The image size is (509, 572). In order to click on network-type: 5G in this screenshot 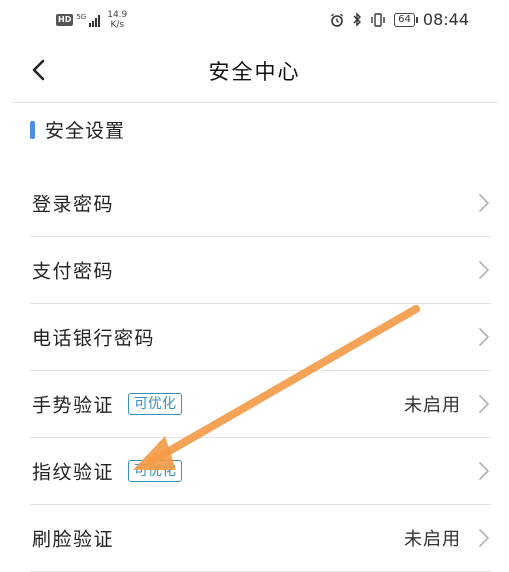, I will do `click(81, 17)`.